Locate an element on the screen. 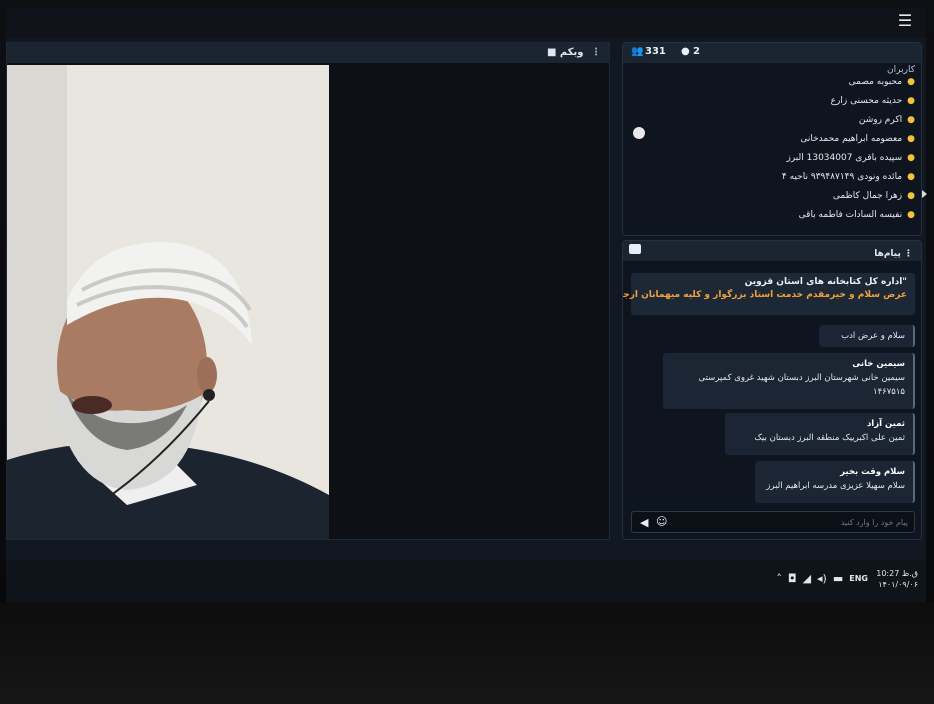 The width and height of the screenshot is (934, 704). clock-time: 10:27 ق.ظ is located at coordinates (897, 573).